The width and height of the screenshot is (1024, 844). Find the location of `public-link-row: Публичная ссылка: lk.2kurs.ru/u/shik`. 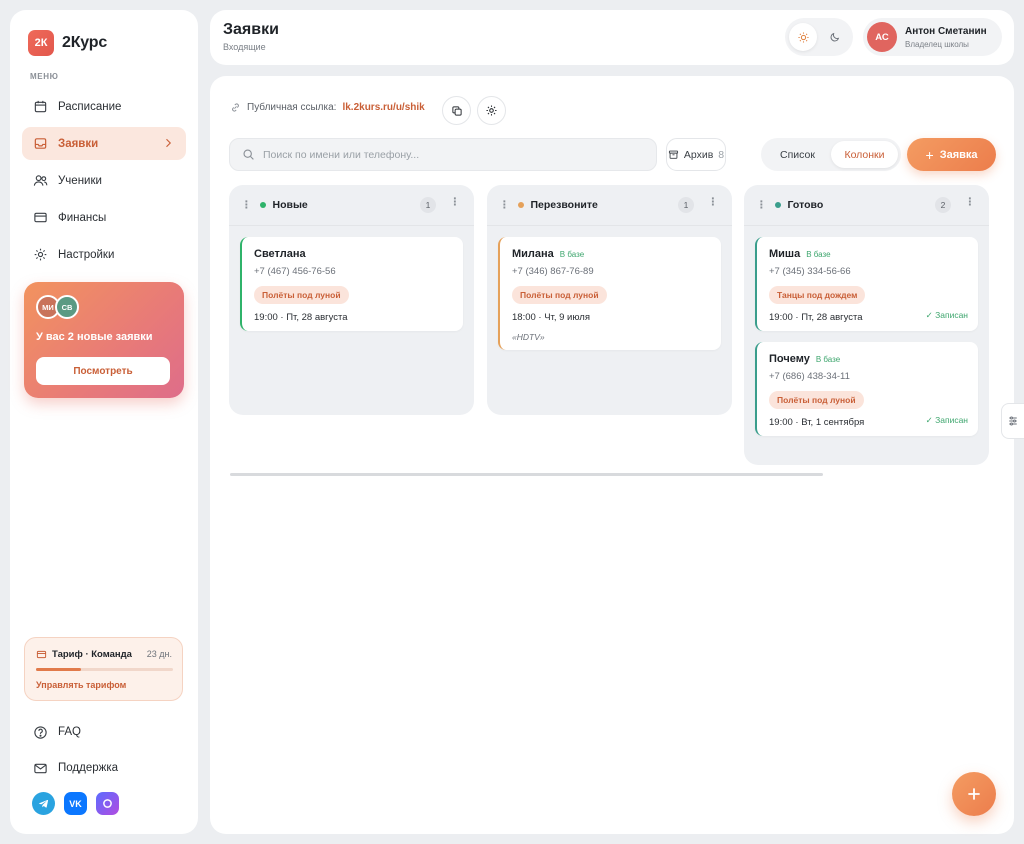

public-link-row: Публичная ссылка: lk.2kurs.ru/u/shik is located at coordinates (327, 107).